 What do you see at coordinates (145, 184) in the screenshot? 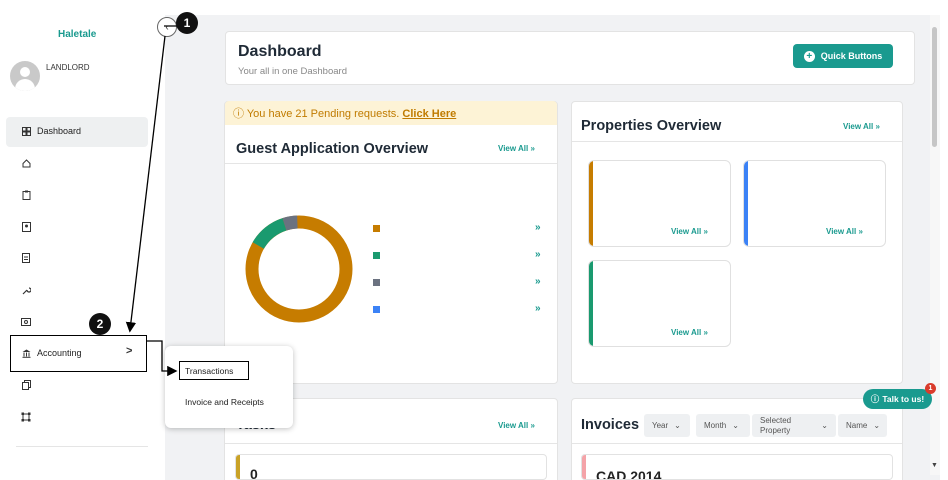
I see `arrow-to-accounting` at bounding box center [145, 184].